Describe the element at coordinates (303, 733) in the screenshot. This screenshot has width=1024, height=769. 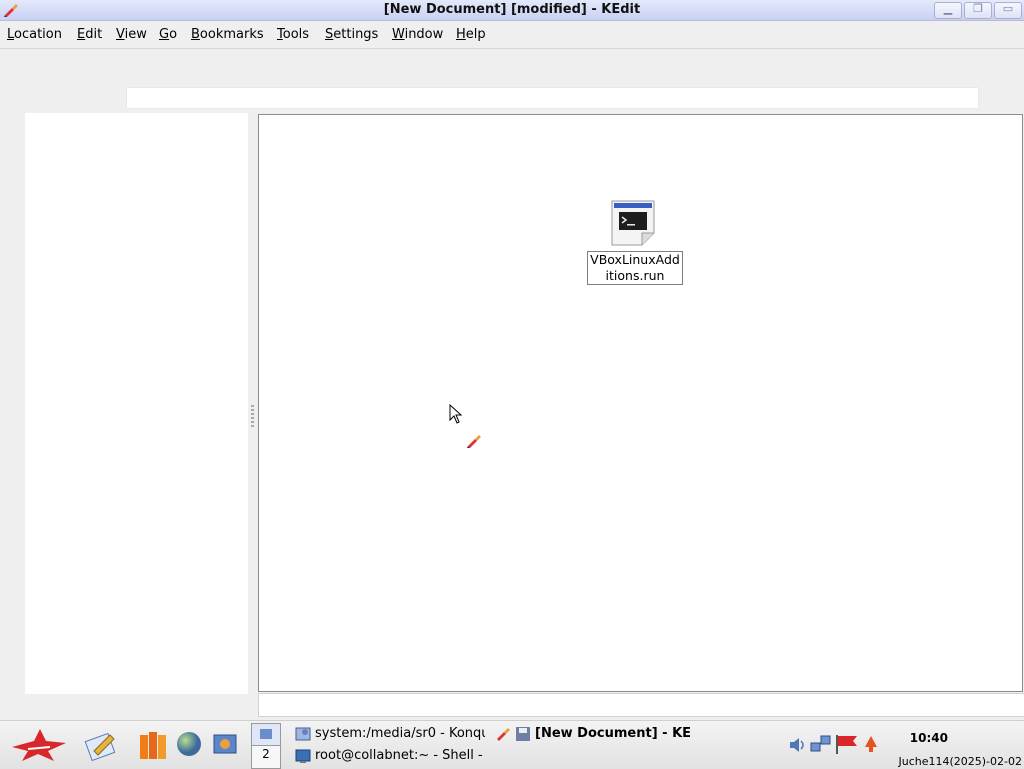
I see `konqueror-icon` at that location.